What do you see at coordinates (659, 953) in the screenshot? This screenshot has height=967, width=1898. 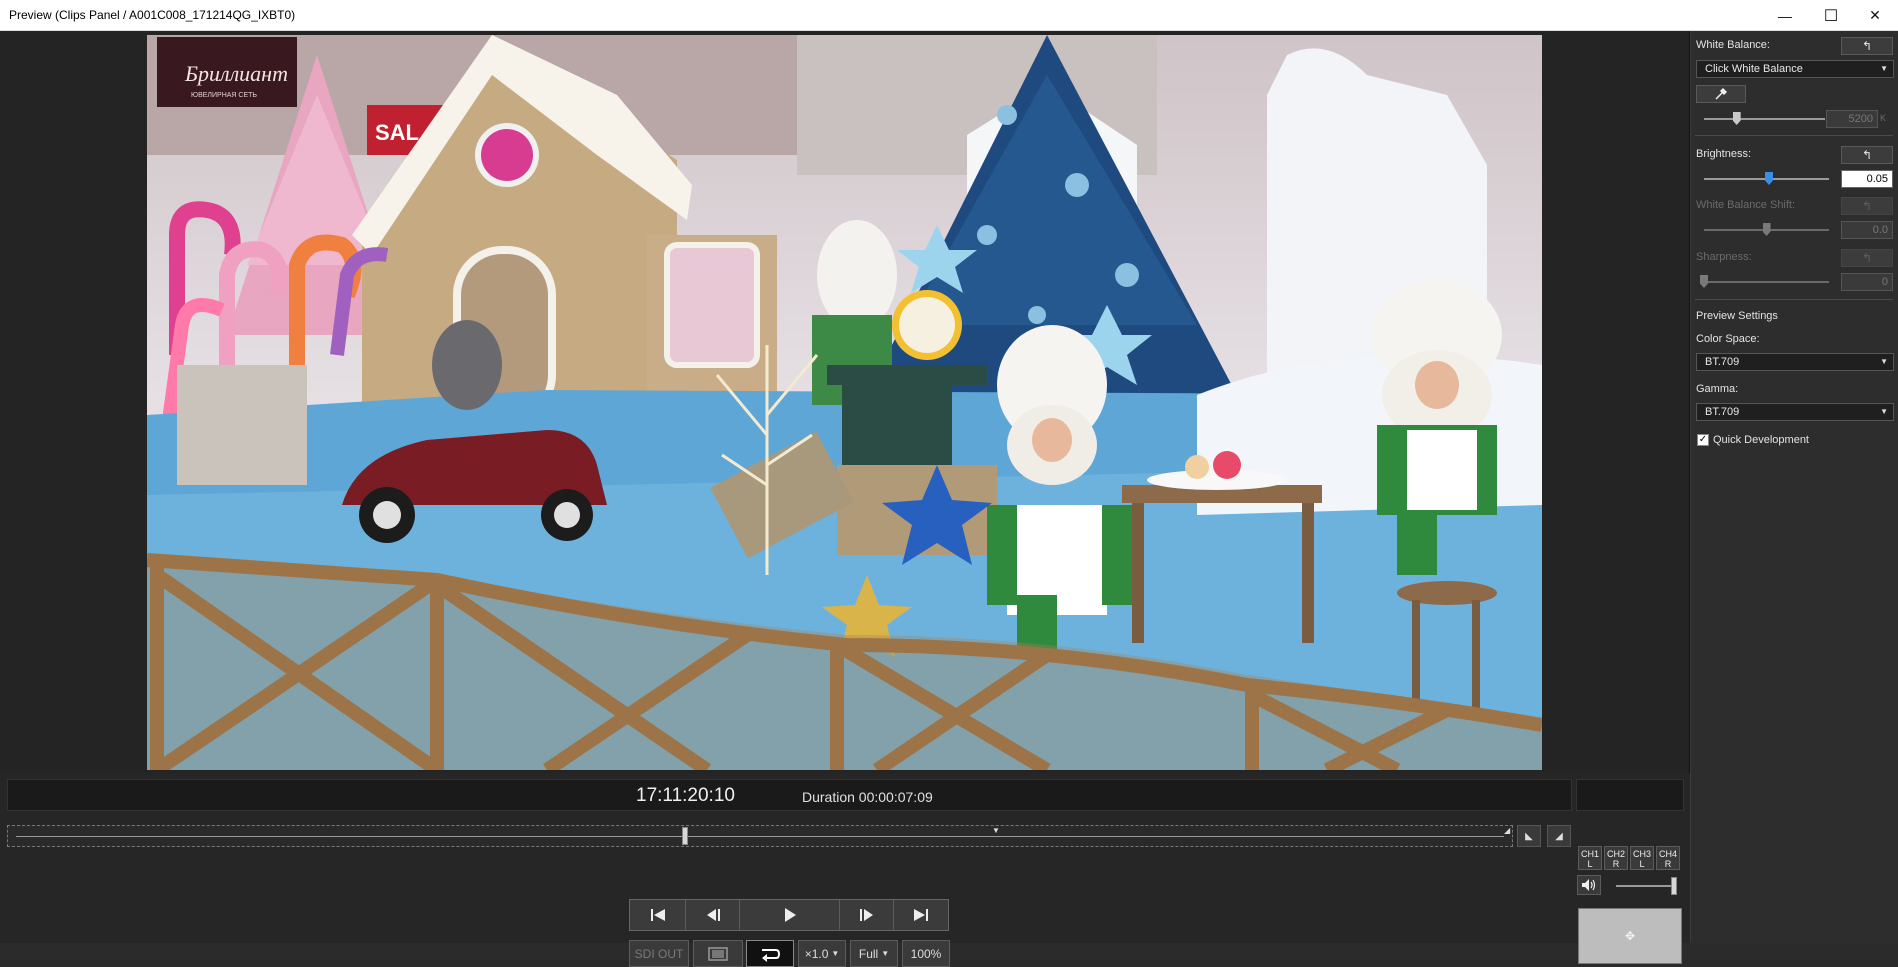 I see `sdi-out-button: SDI OUT` at bounding box center [659, 953].